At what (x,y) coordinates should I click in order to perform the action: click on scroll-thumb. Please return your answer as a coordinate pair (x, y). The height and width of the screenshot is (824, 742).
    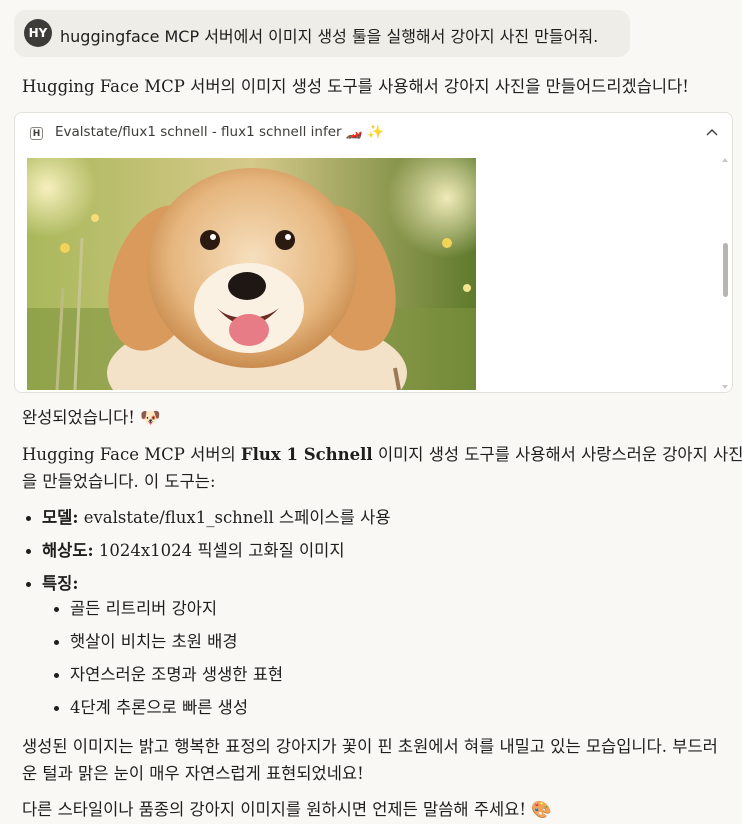
    Looking at the image, I should click on (725, 270).